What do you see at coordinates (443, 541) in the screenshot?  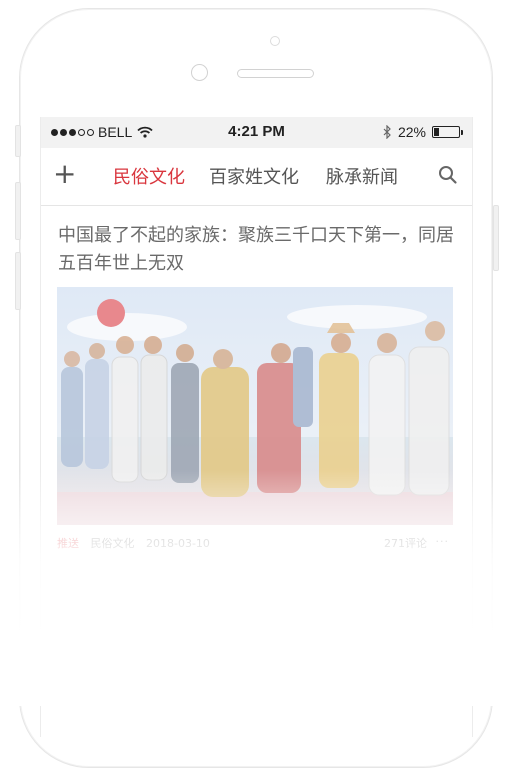 I see `more-icon: ···` at bounding box center [443, 541].